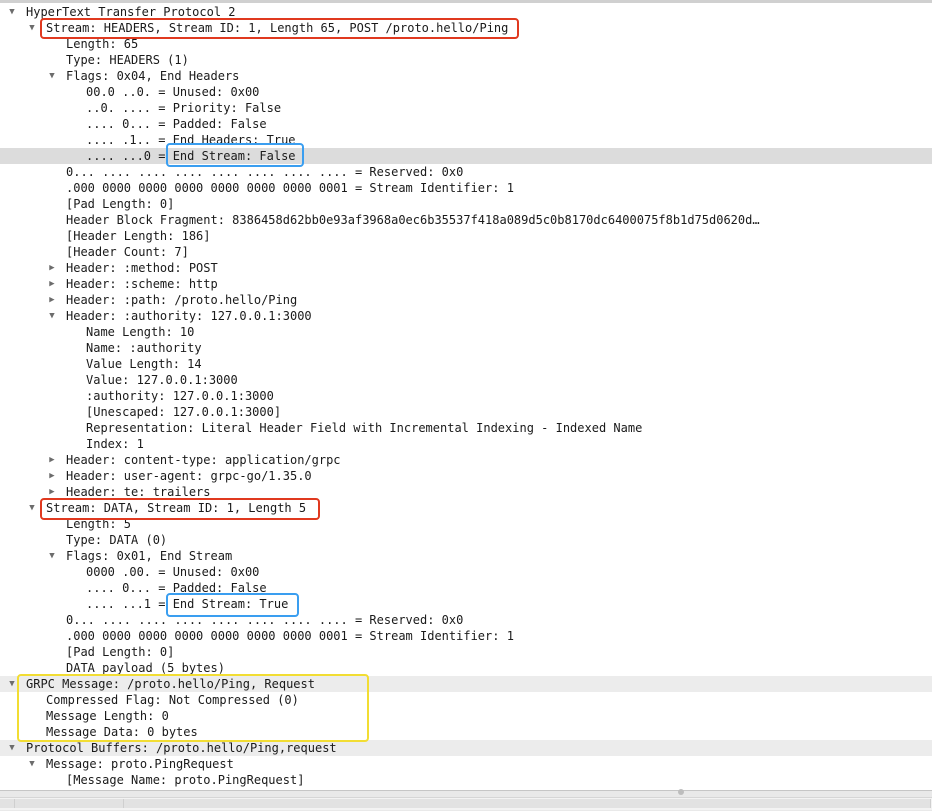 This screenshot has width=932, height=811. Describe the element at coordinates (189, 476) in the screenshot. I see `tree-row-label: Header: user-agent: grpc-go/1.35.0` at that location.